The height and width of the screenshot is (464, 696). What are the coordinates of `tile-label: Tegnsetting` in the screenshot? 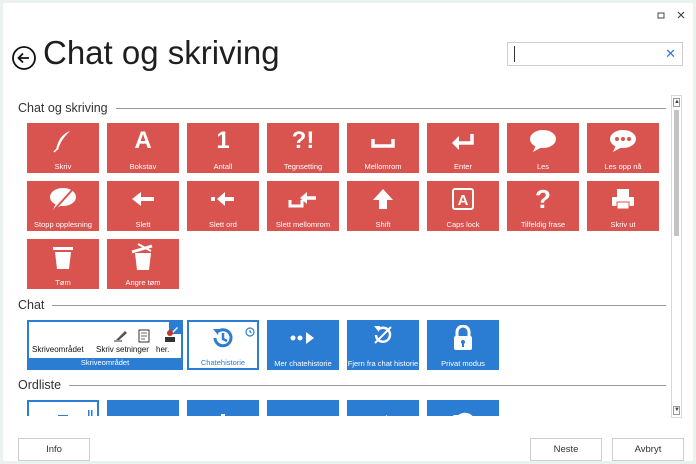 It's located at (303, 166).